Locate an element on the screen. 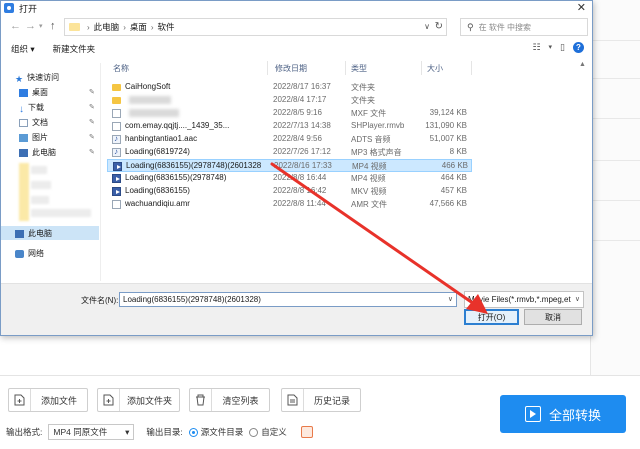 Image resolution: width=640 pixels, height=449 pixels. nav-network: 网络 is located at coordinates (29, 253).